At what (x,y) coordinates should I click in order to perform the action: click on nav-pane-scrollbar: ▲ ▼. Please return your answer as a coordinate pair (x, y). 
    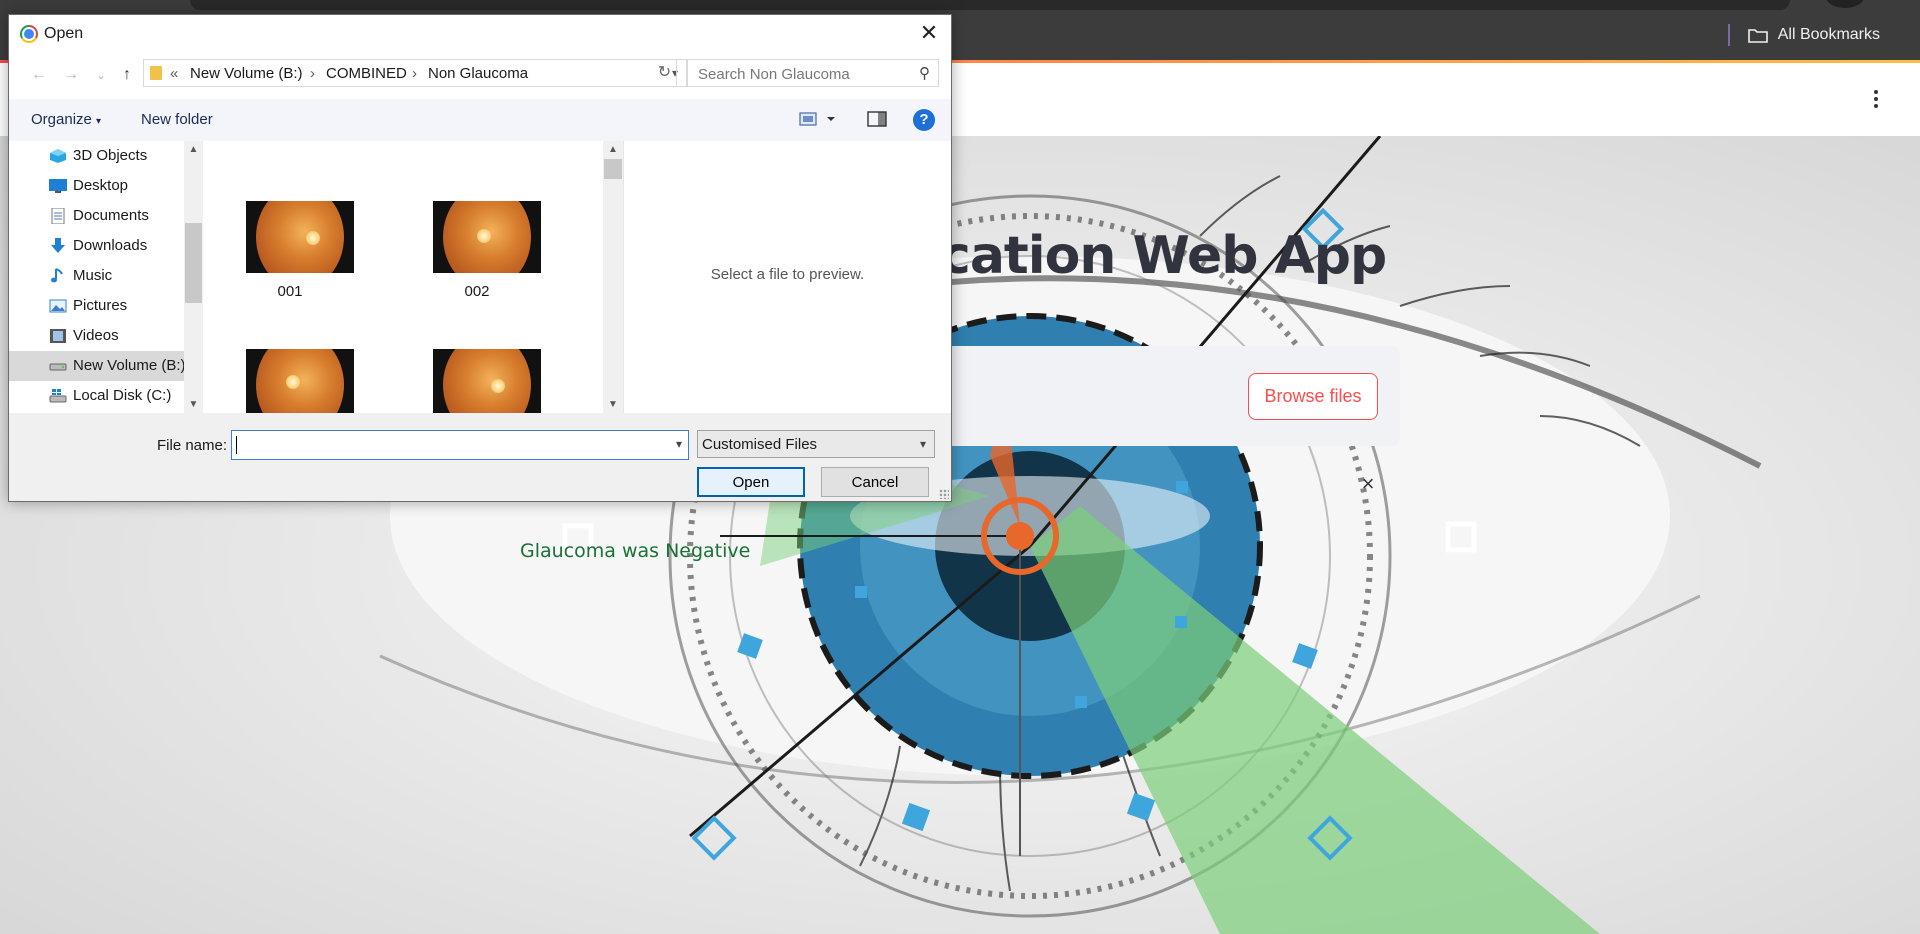
    Looking at the image, I should click on (193, 277).